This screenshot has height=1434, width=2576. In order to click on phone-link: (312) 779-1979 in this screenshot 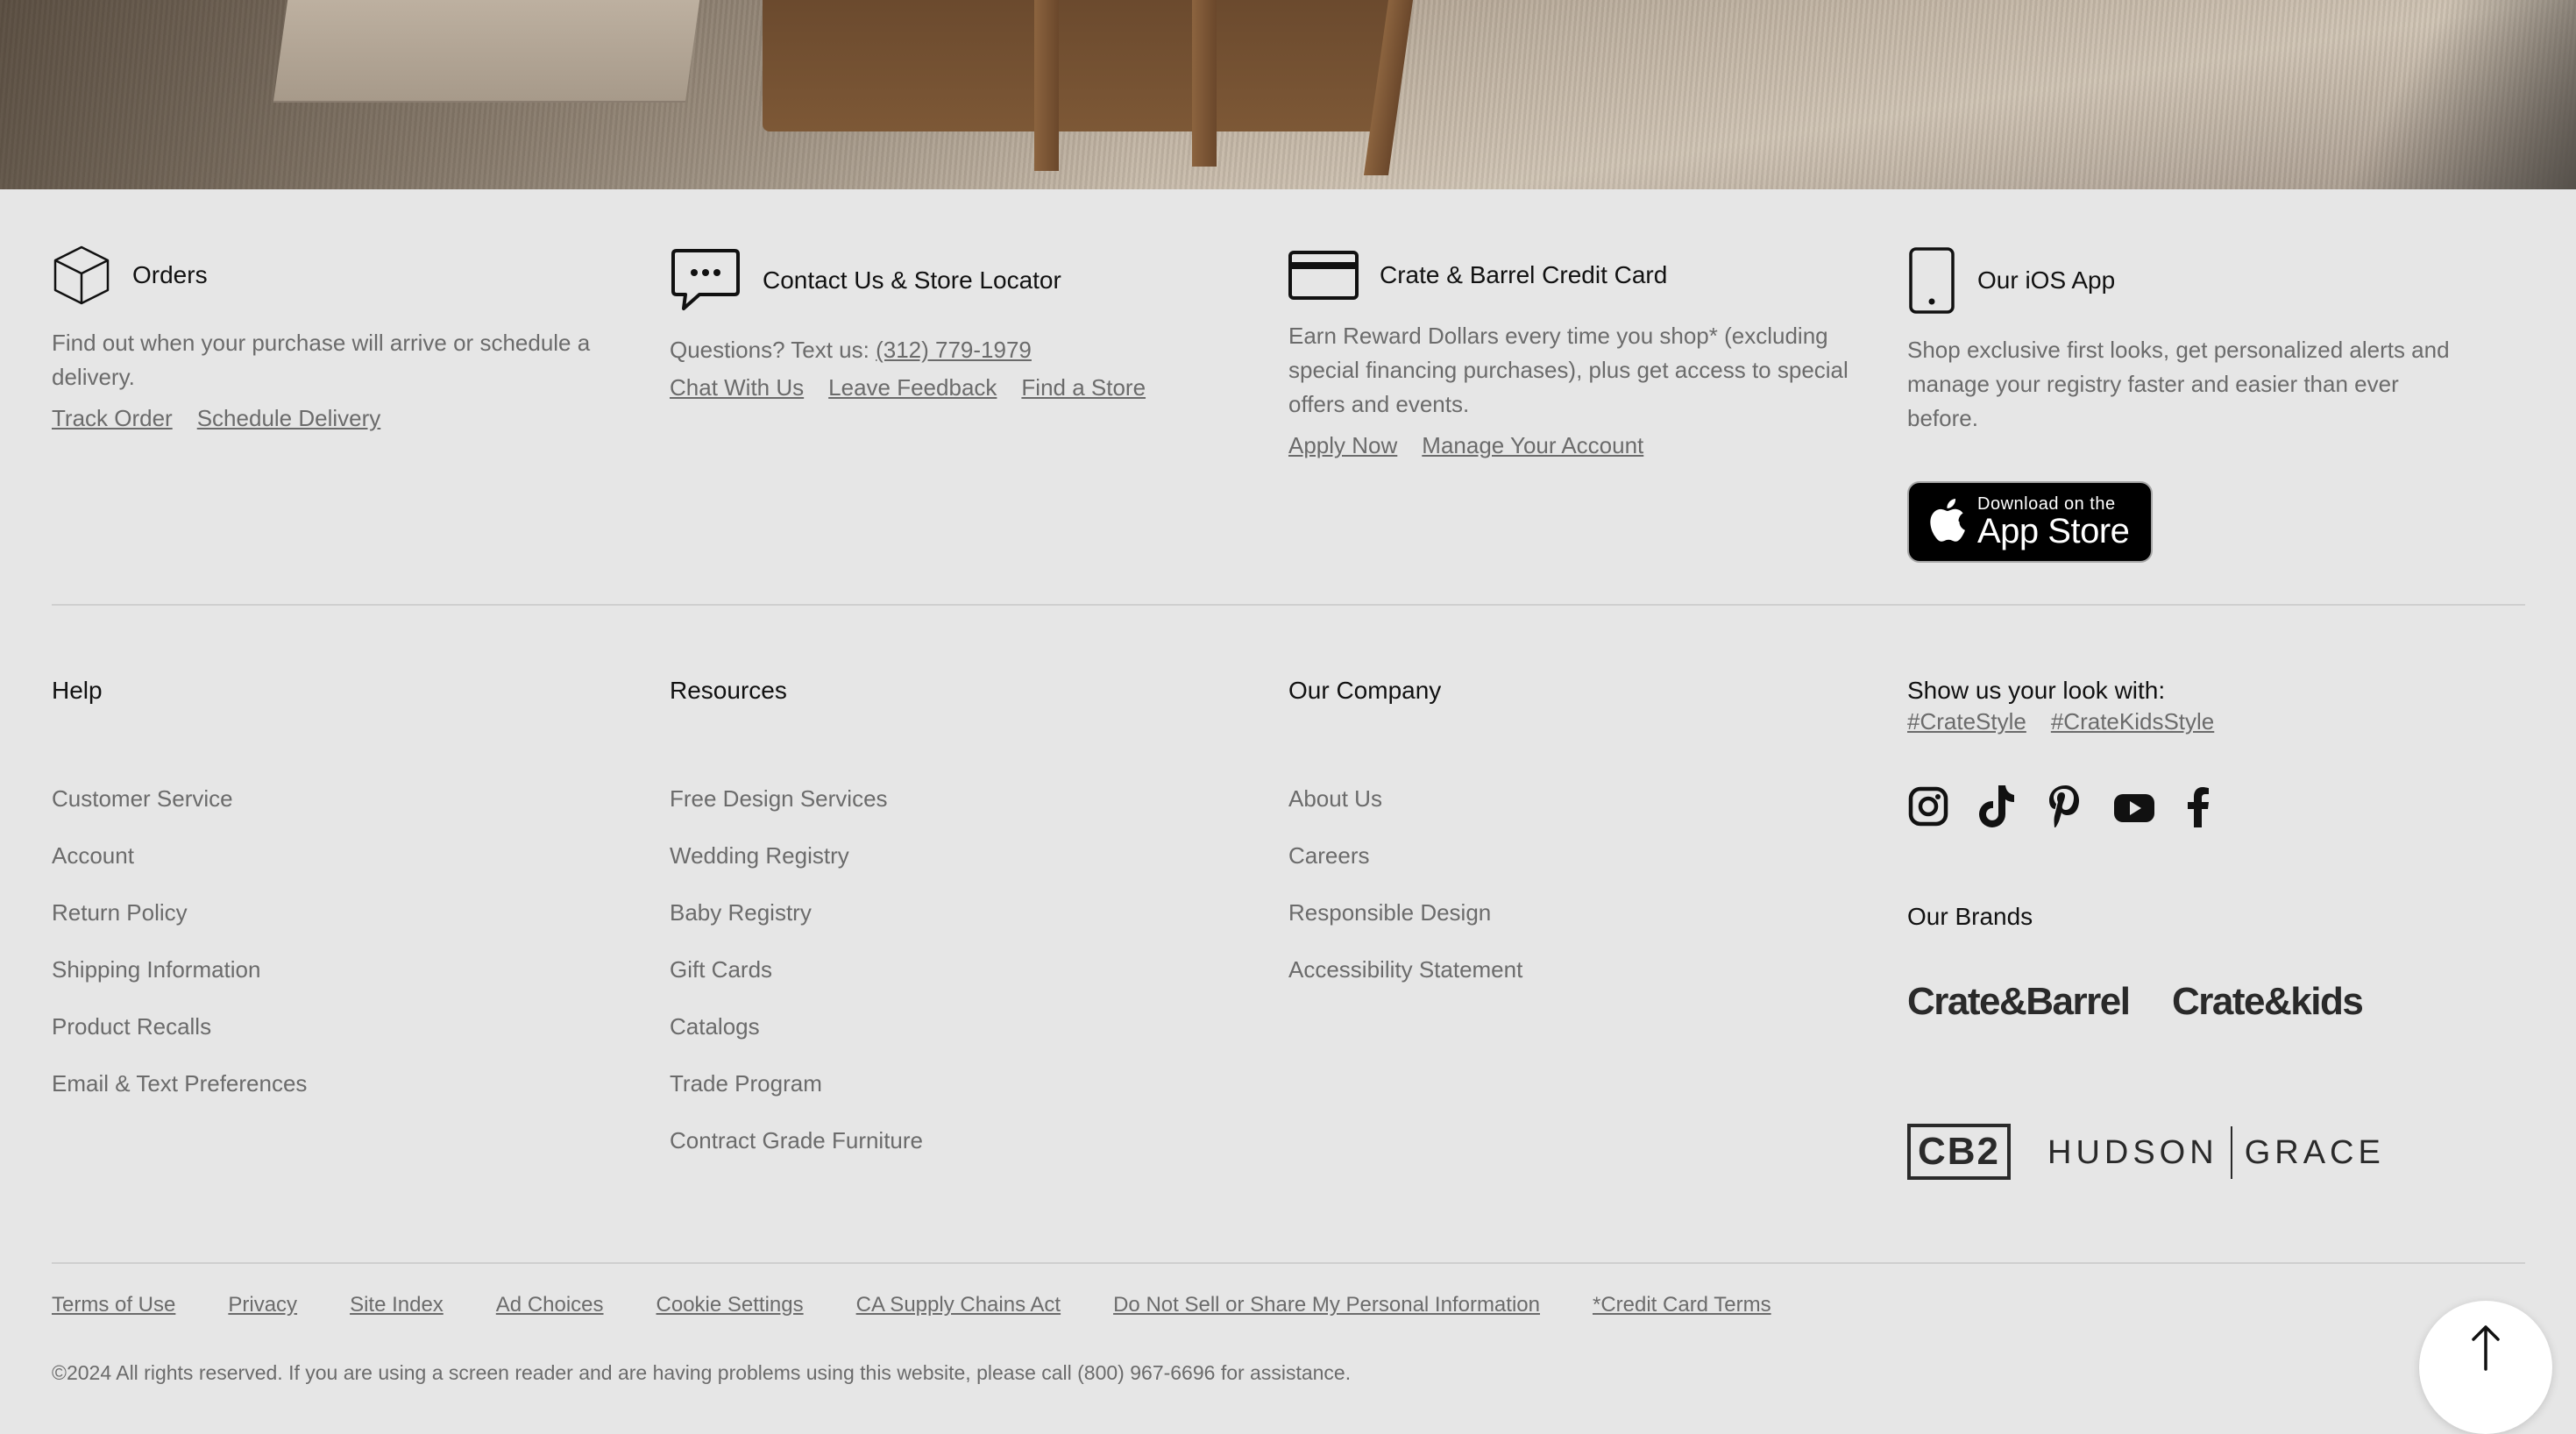, I will do `click(954, 350)`.